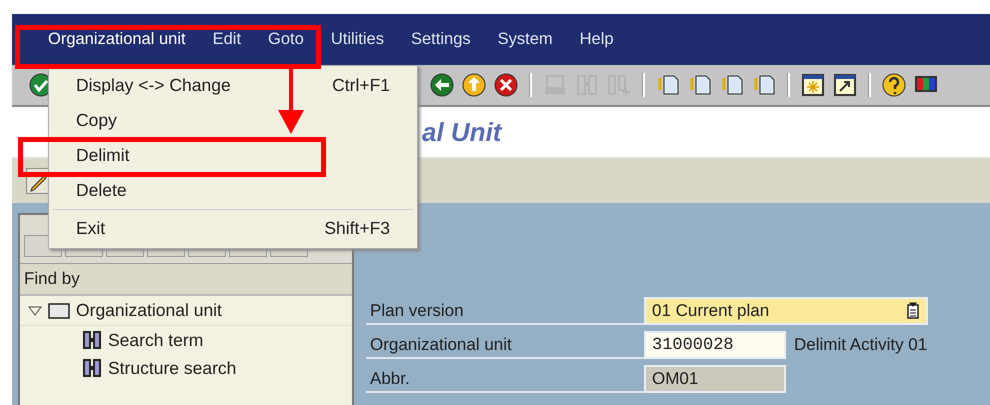 The height and width of the screenshot is (405, 990). What do you see at coordinates (233, 190) in the screenshot?
I see `menu-option: Delete` at bounding box center [233, 190].